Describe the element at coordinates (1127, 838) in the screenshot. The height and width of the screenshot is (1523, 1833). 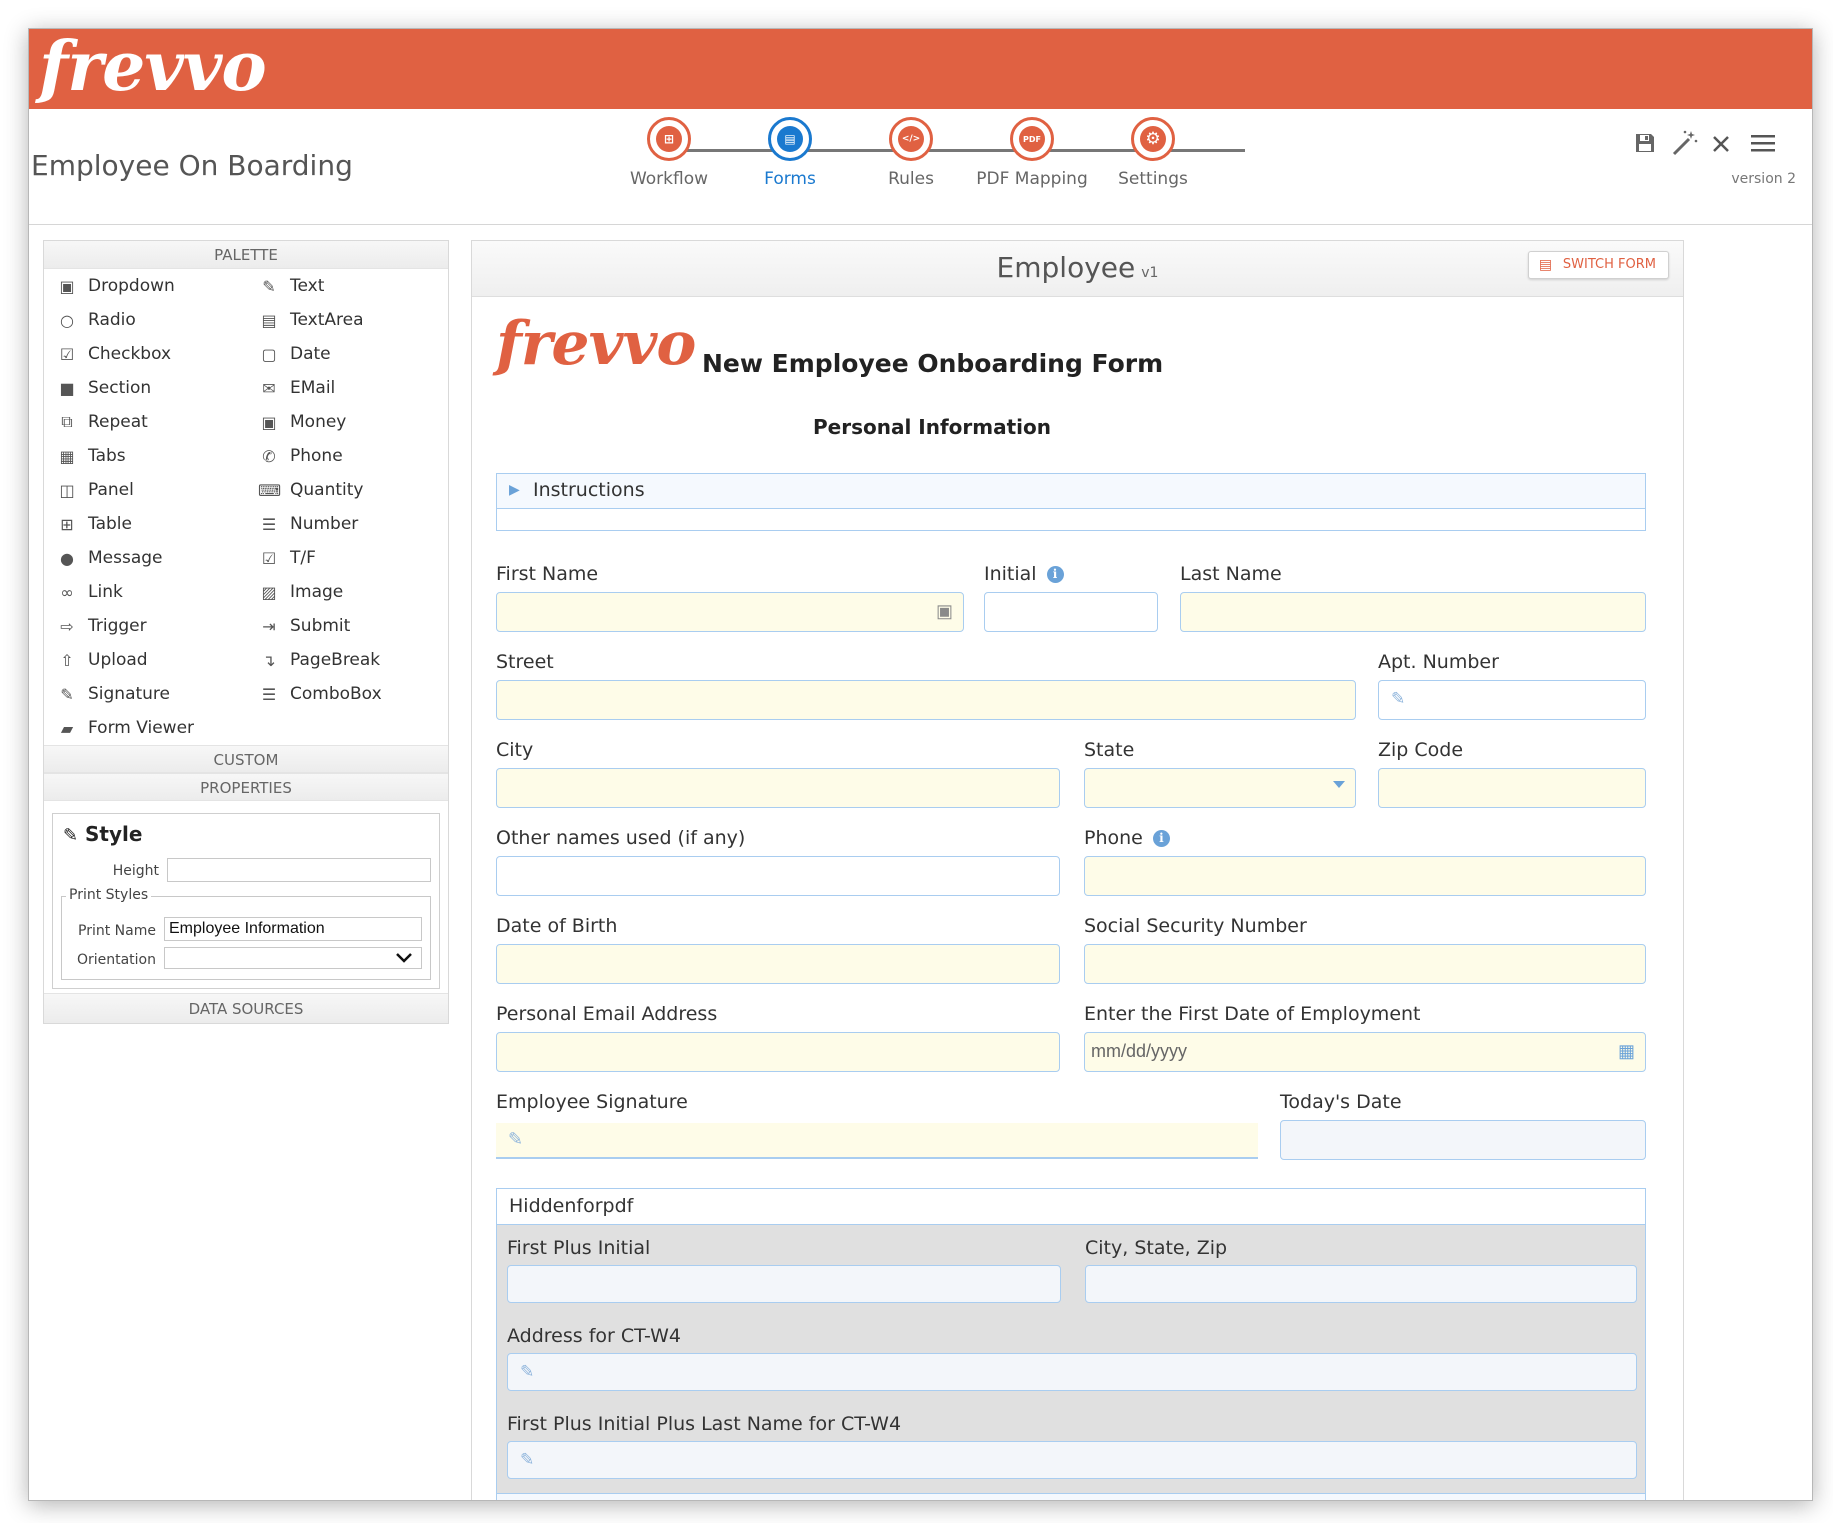
I see `phone-label: Phone i` at that location.